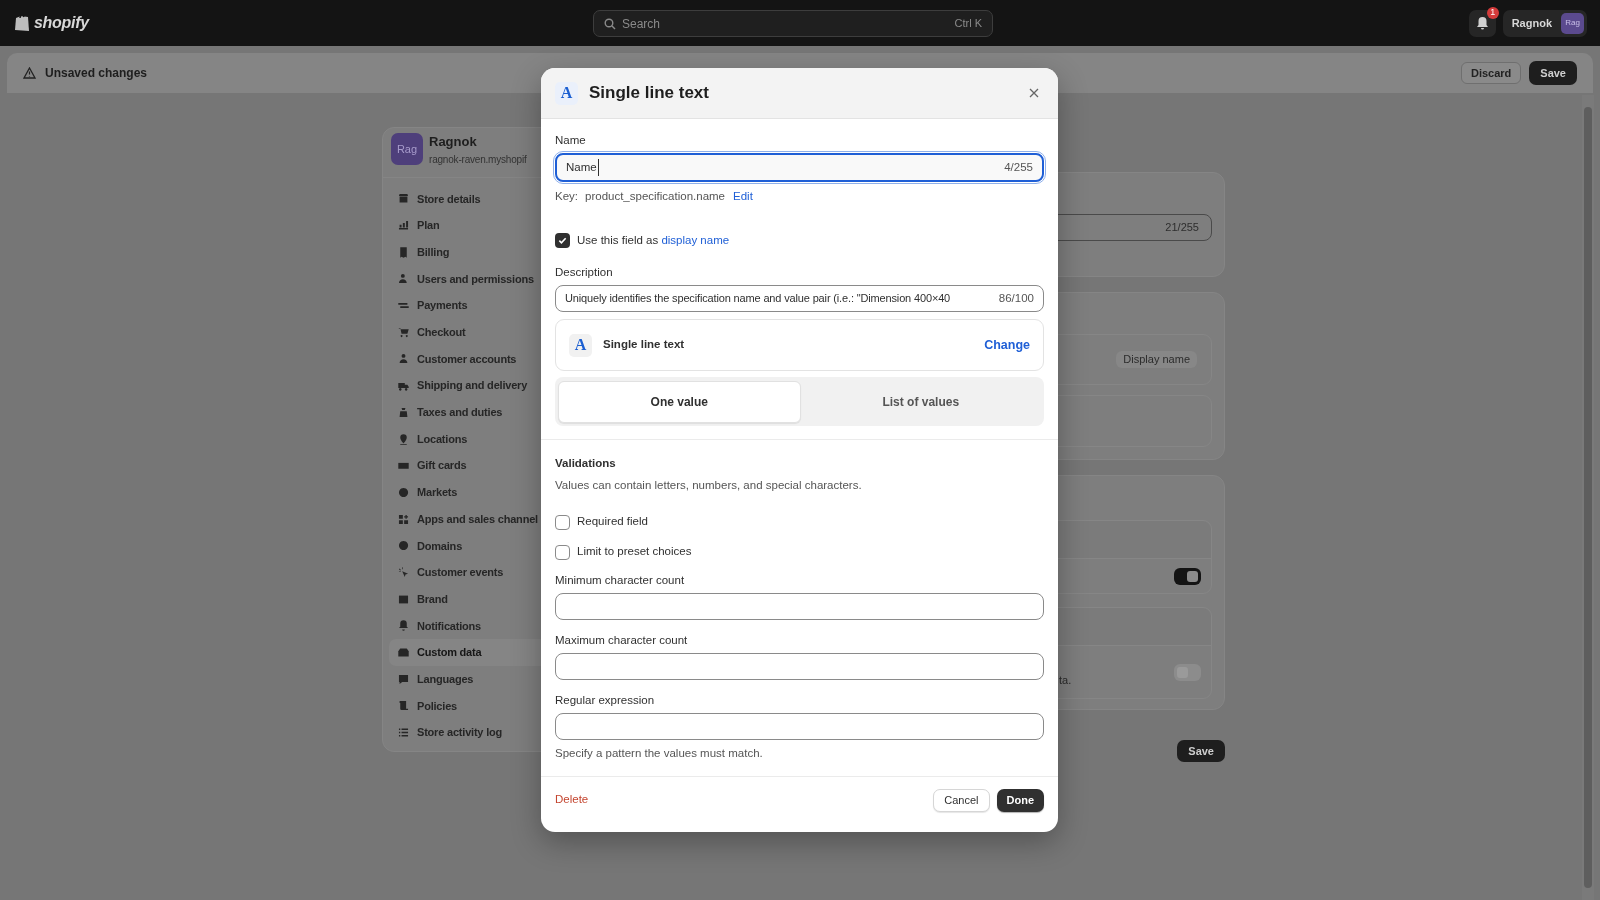  I want to click on segment-tab: List of values, so click(920, 401).